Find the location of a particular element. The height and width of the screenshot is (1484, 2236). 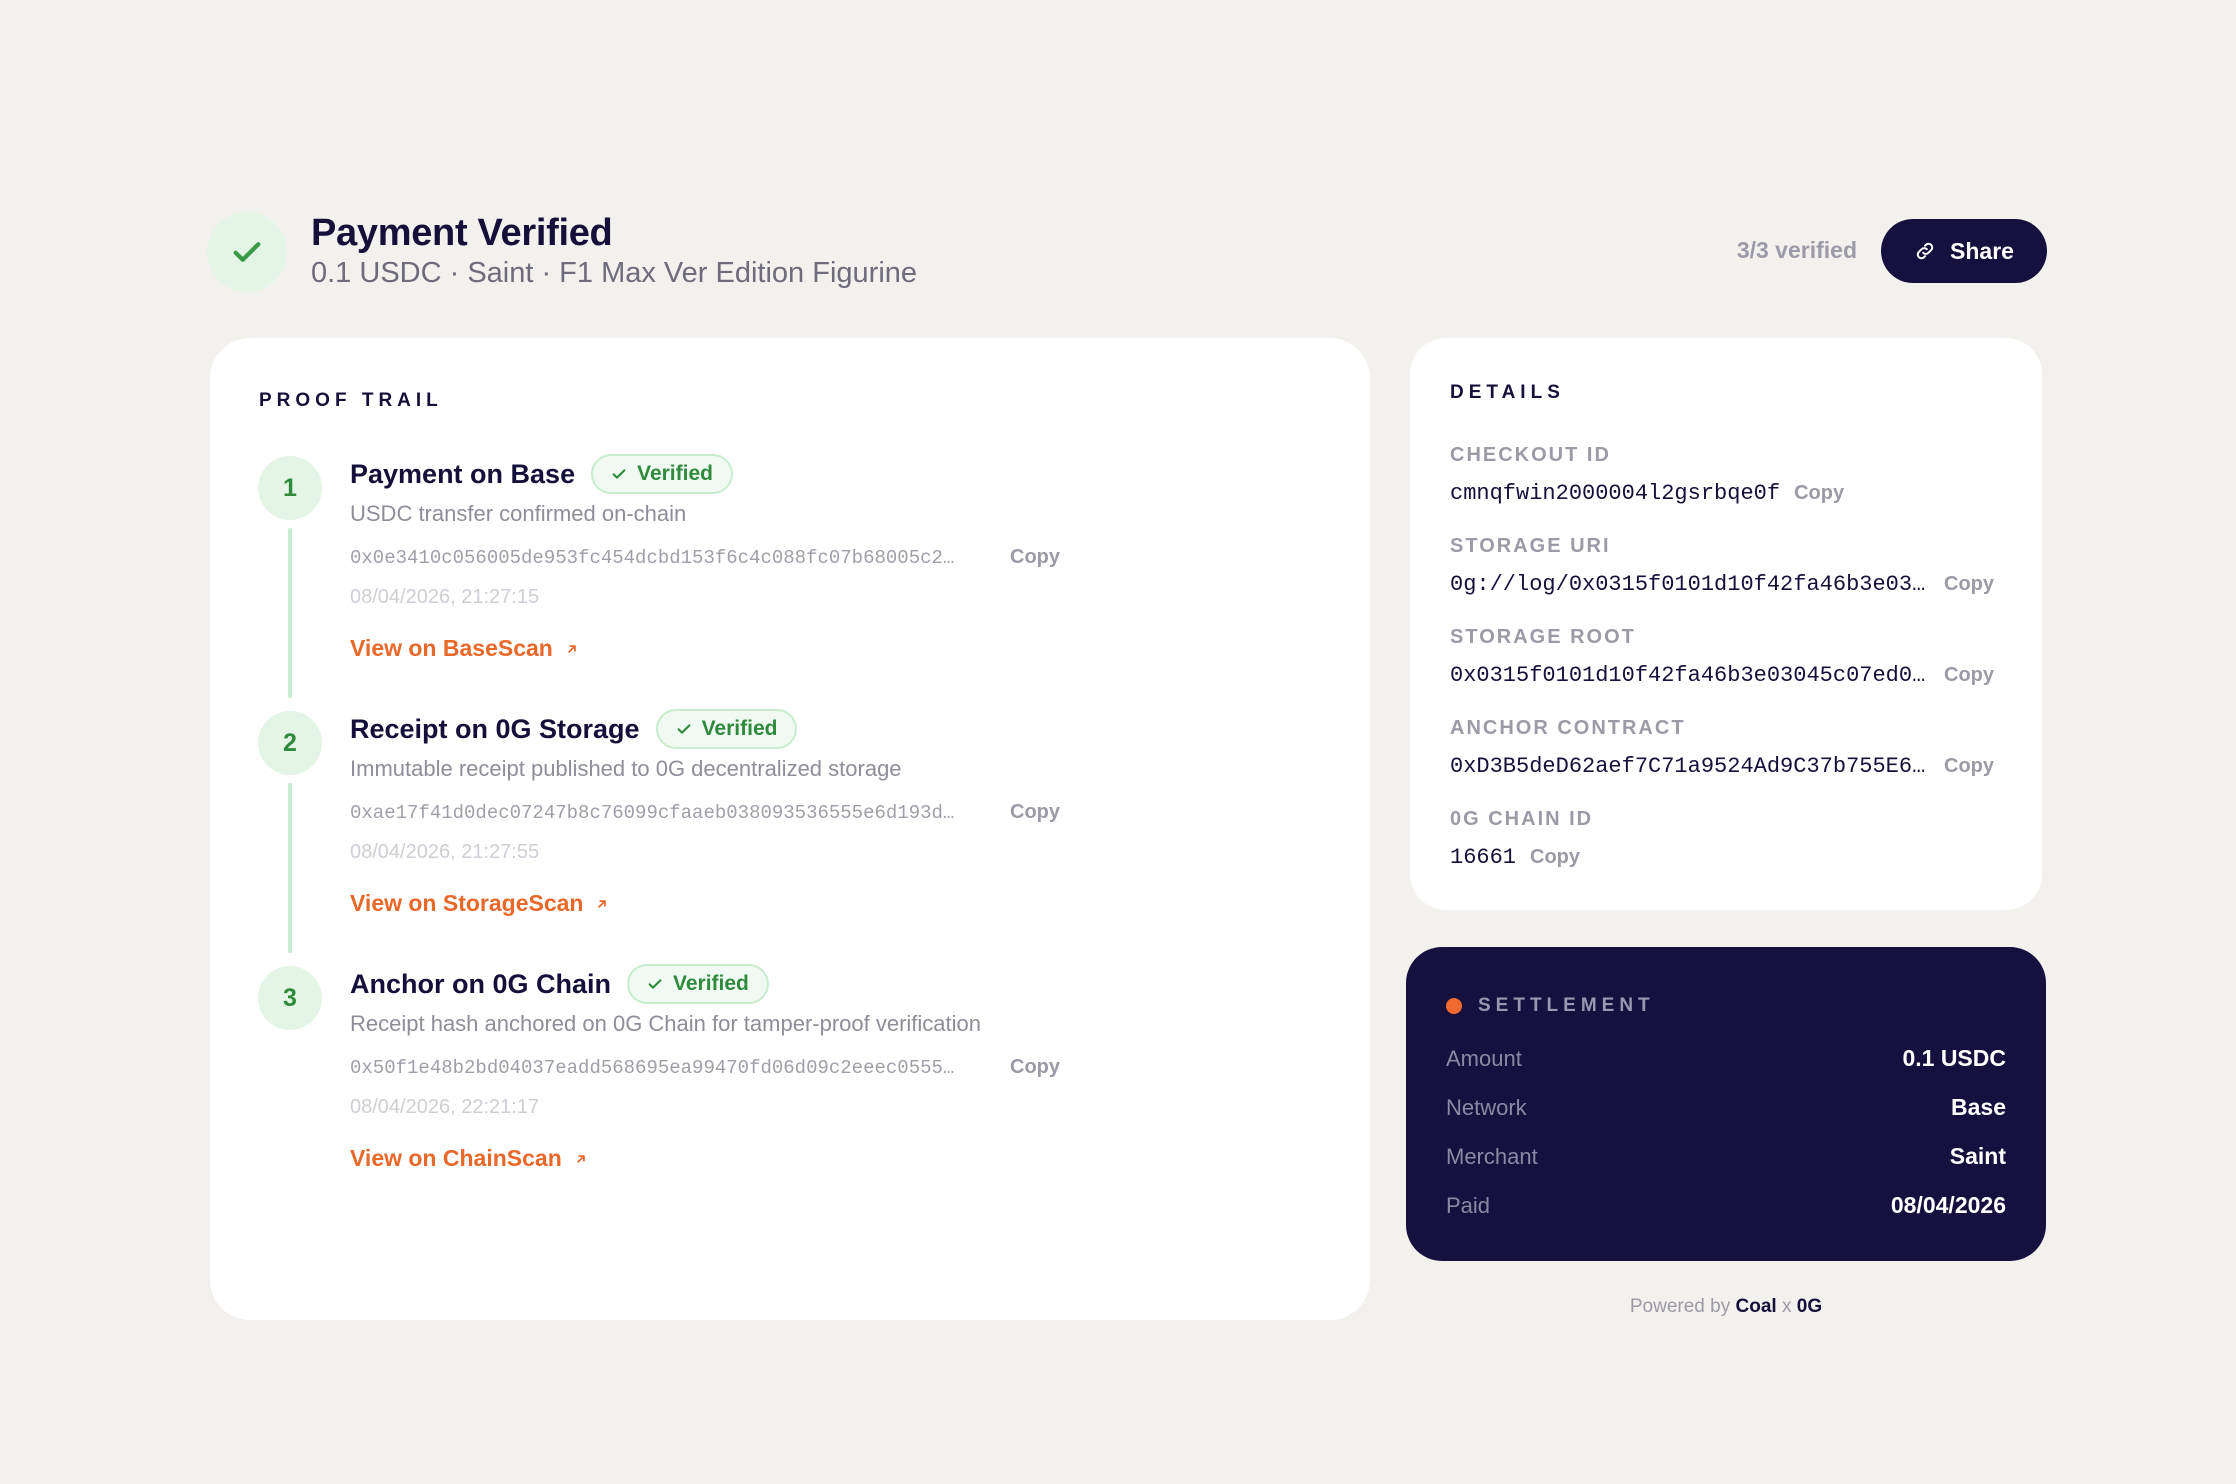

brand-coal: Coal is located at coordinates (1756, 1306).